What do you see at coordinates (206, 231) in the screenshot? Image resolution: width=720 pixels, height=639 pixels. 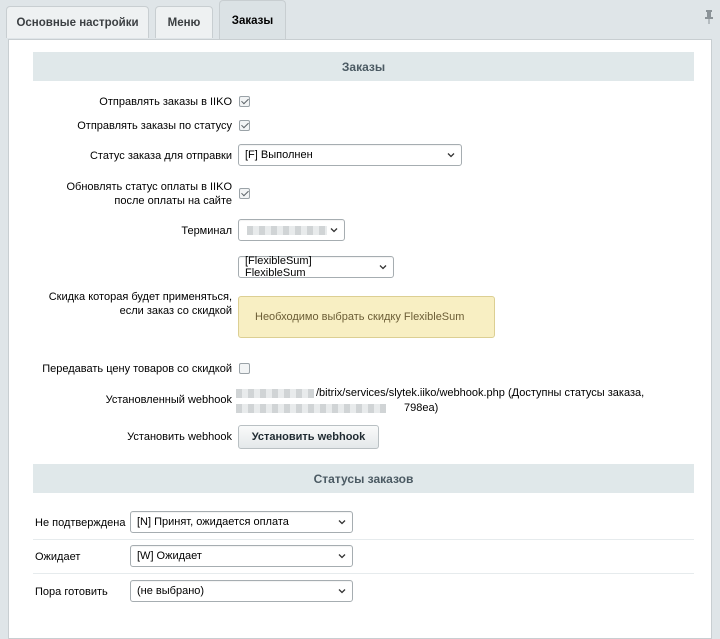 I see `terminal-label: Терминал` at bounding box center [206, 231].